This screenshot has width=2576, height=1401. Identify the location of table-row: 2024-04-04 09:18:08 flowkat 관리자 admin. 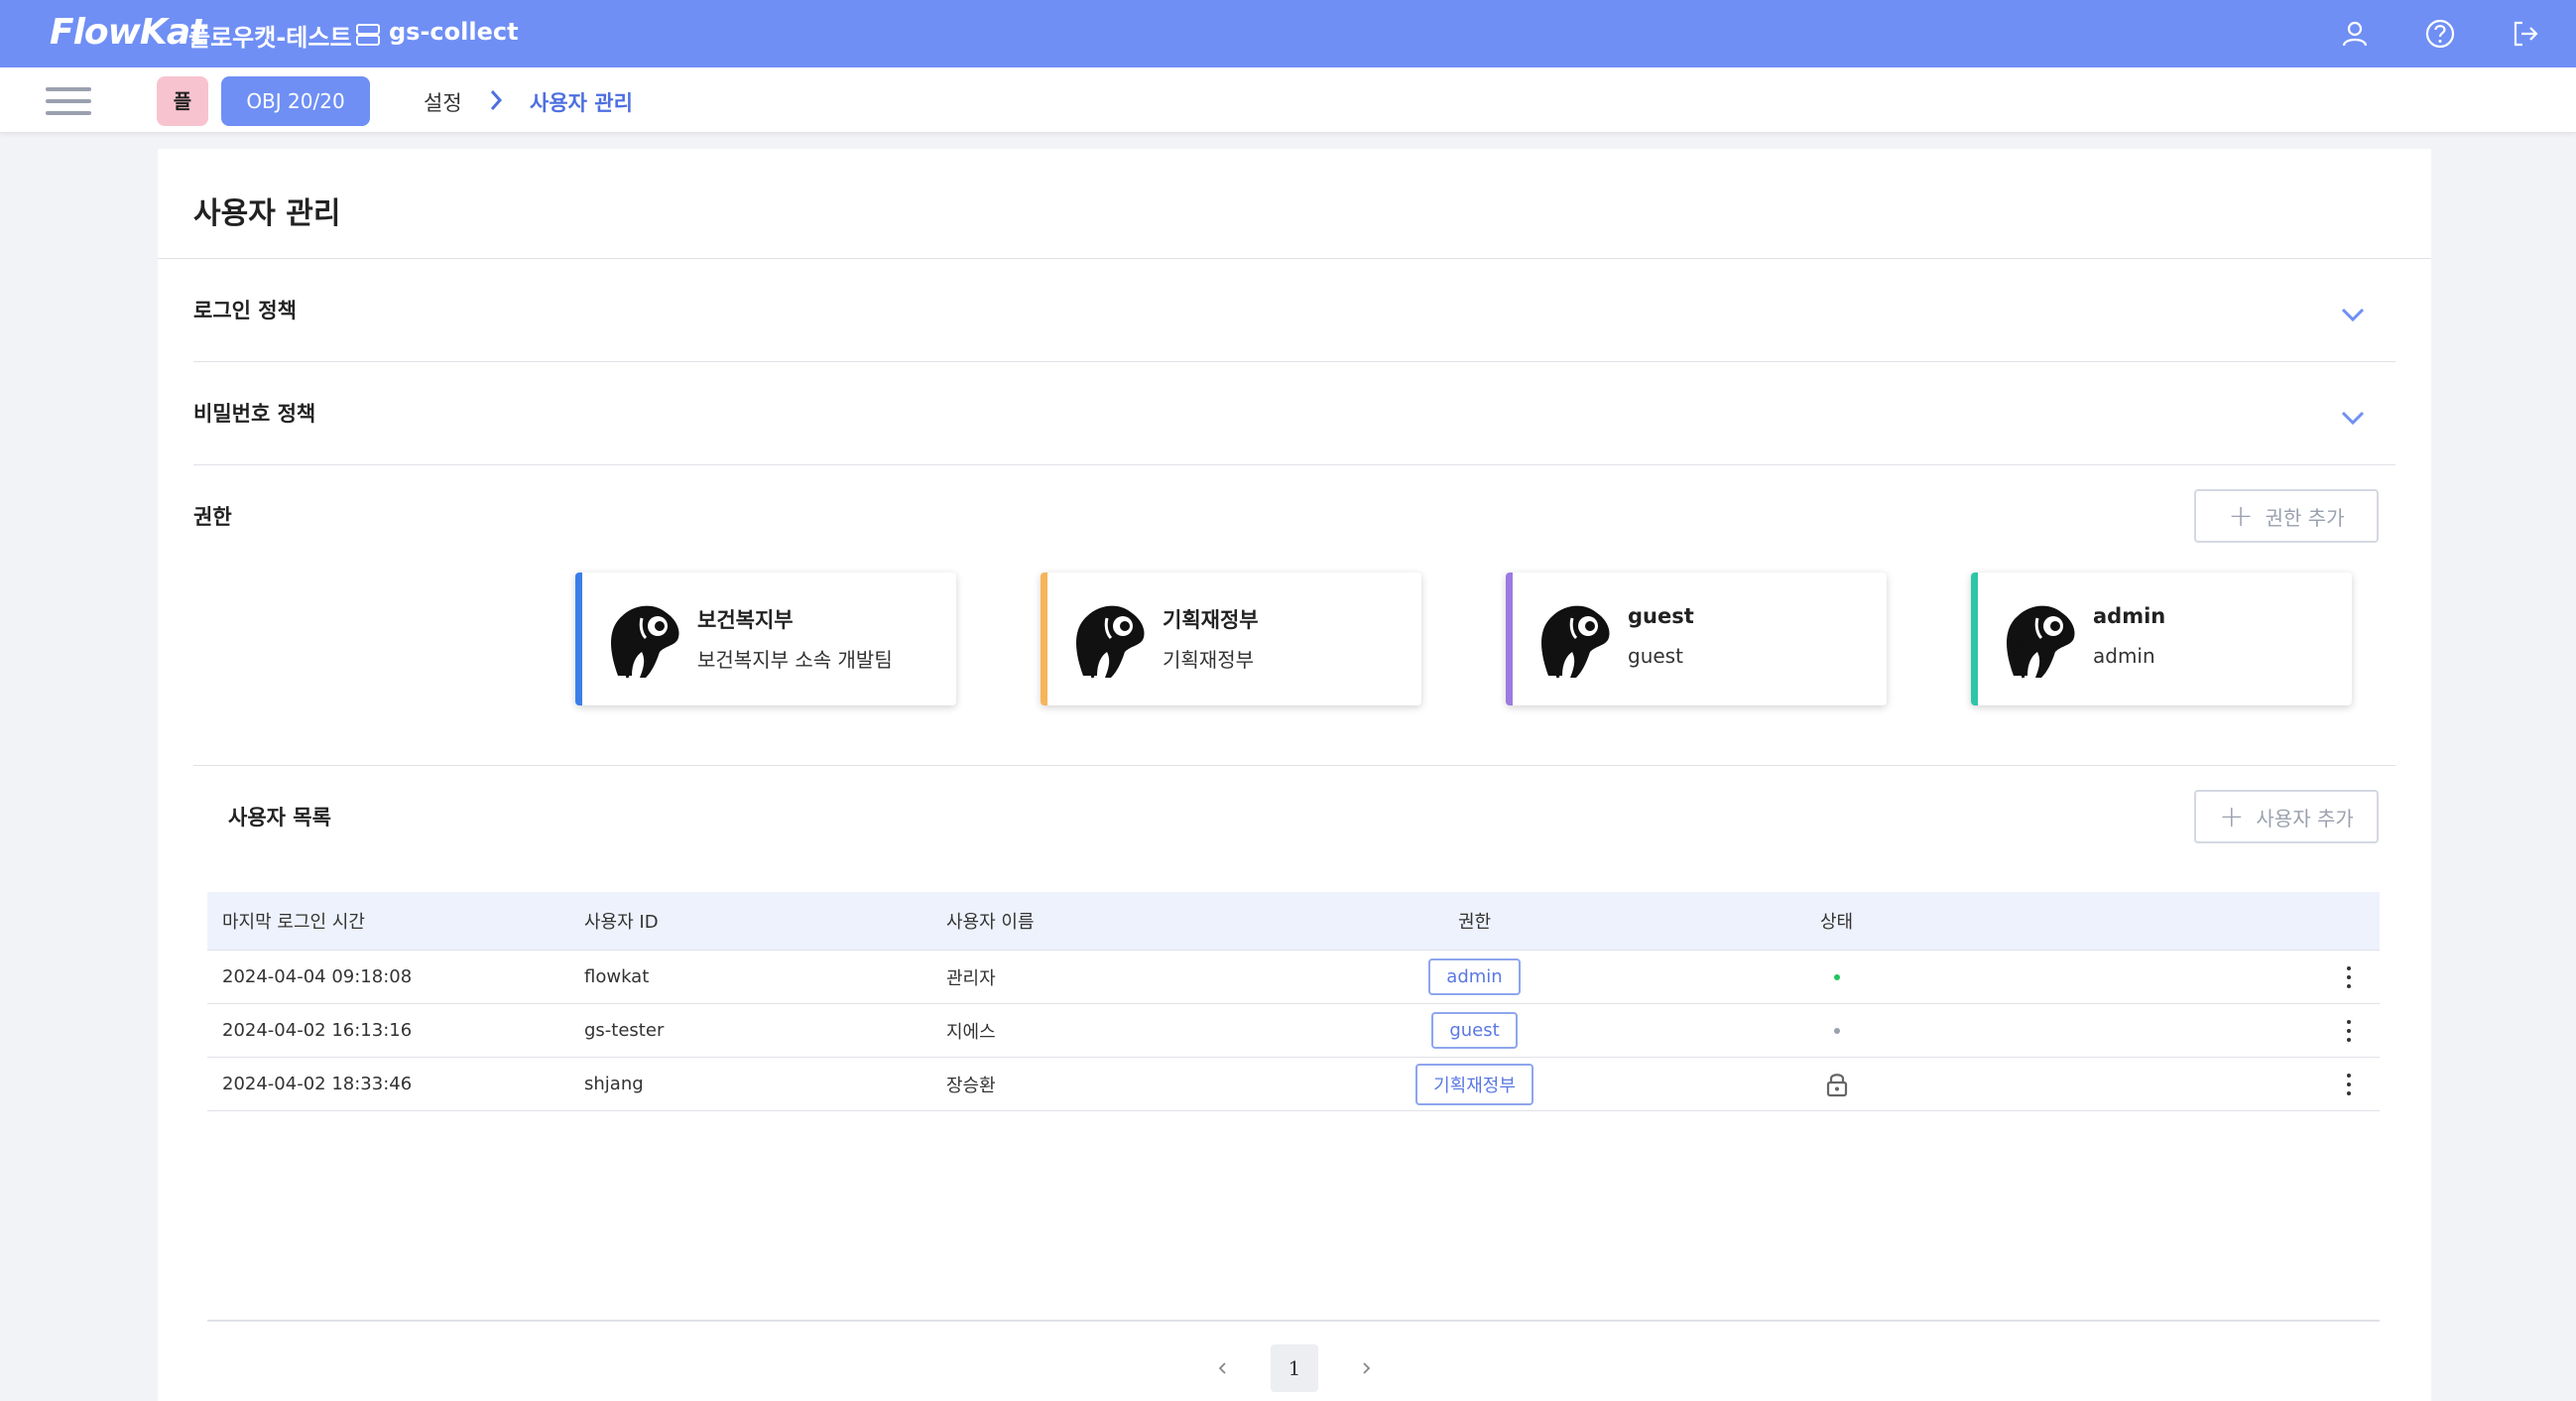
(1293, 977).